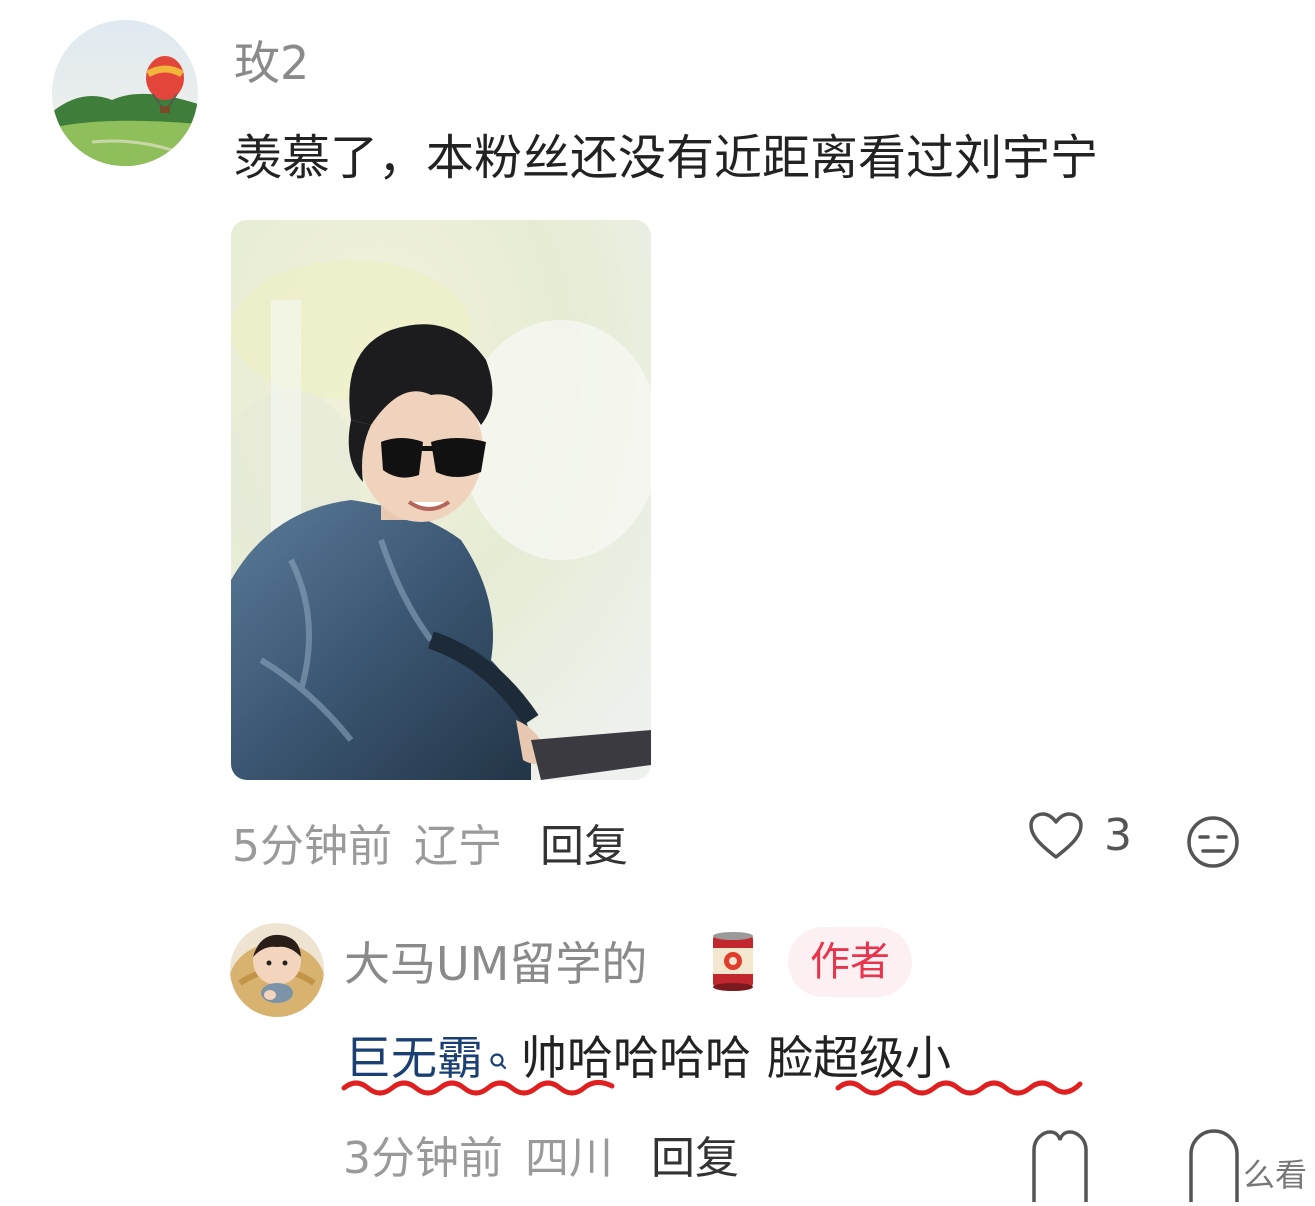  Describe the element at coordinates (312, 846) in the screenshot. I see `comment-time: 5分钟前` at that location.